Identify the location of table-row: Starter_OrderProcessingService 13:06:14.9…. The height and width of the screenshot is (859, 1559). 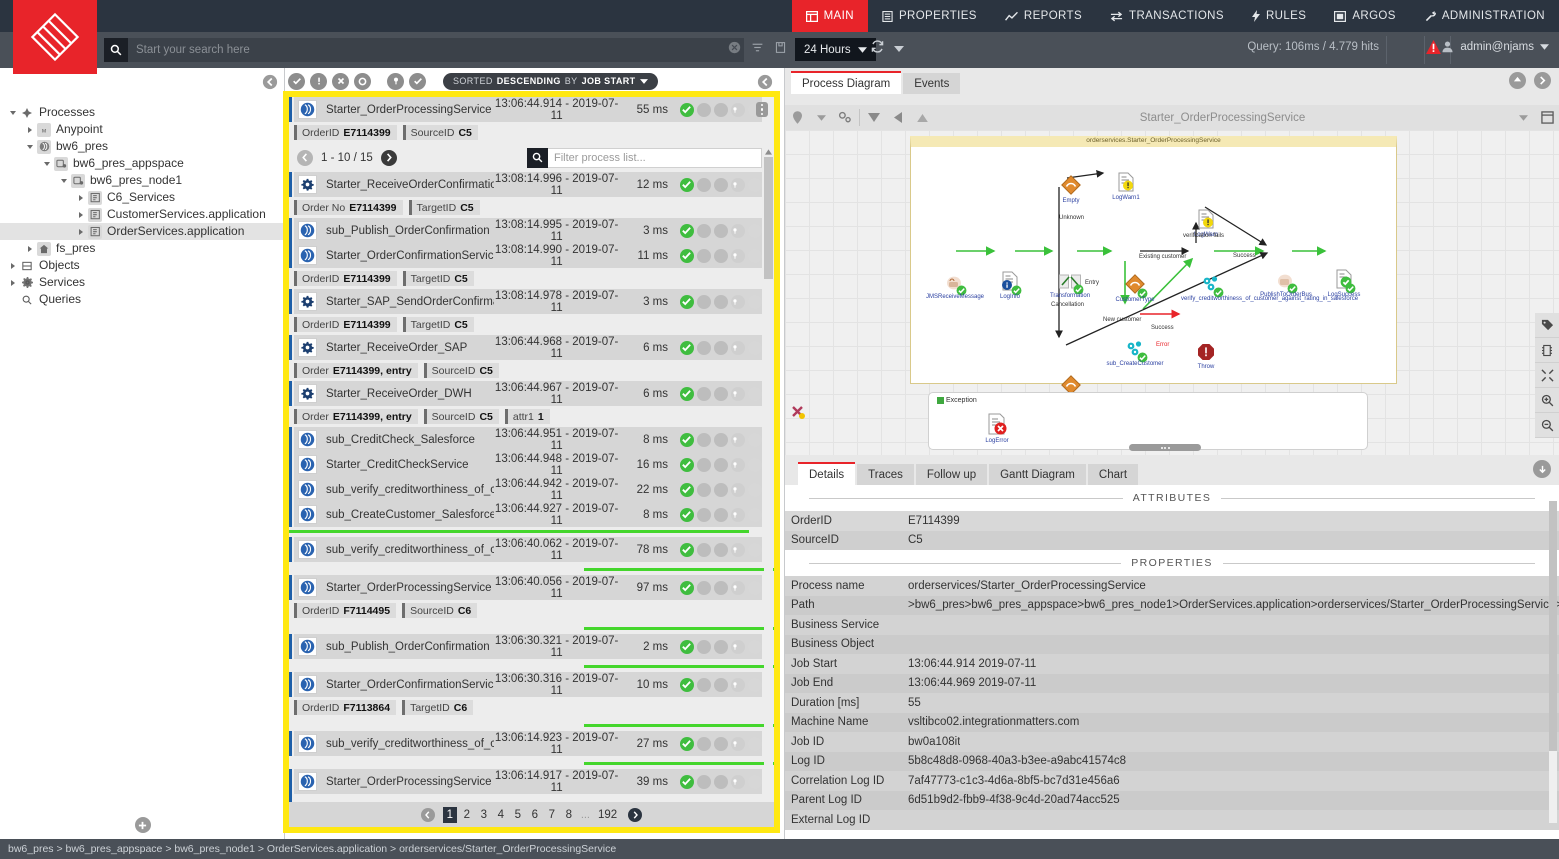
(528, 781).